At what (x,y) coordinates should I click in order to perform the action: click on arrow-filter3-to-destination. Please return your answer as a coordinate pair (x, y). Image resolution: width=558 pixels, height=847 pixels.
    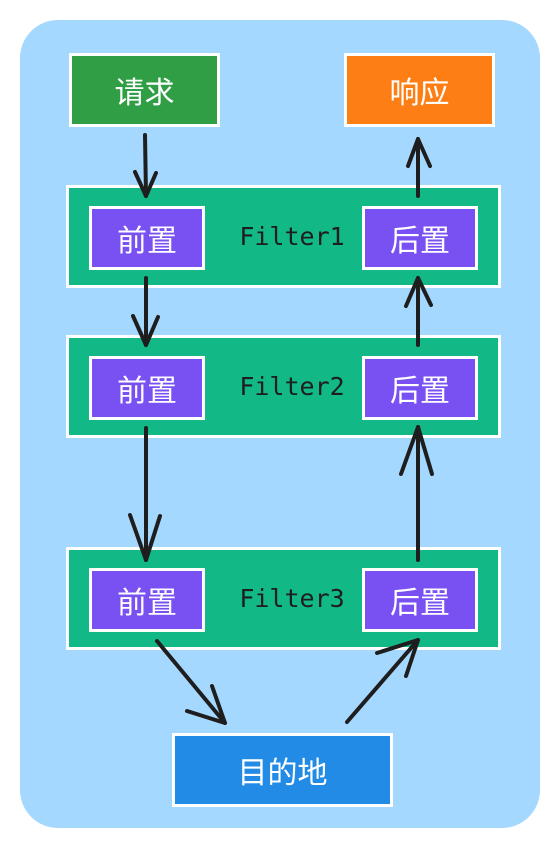
    Looking at the image, I should click on (191, 682).